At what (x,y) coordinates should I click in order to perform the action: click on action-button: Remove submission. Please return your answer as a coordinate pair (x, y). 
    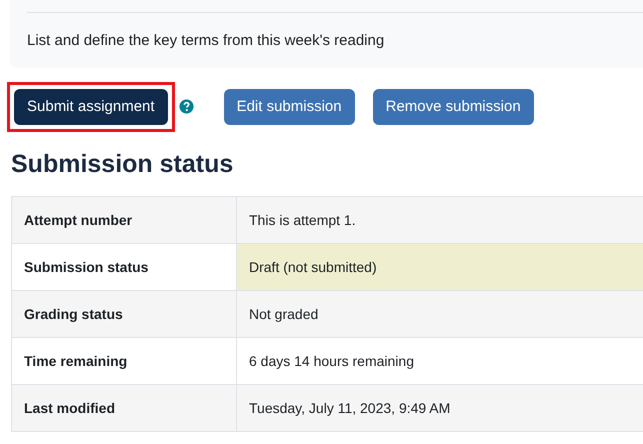
    Looking at the image, I should click on (453, 106).